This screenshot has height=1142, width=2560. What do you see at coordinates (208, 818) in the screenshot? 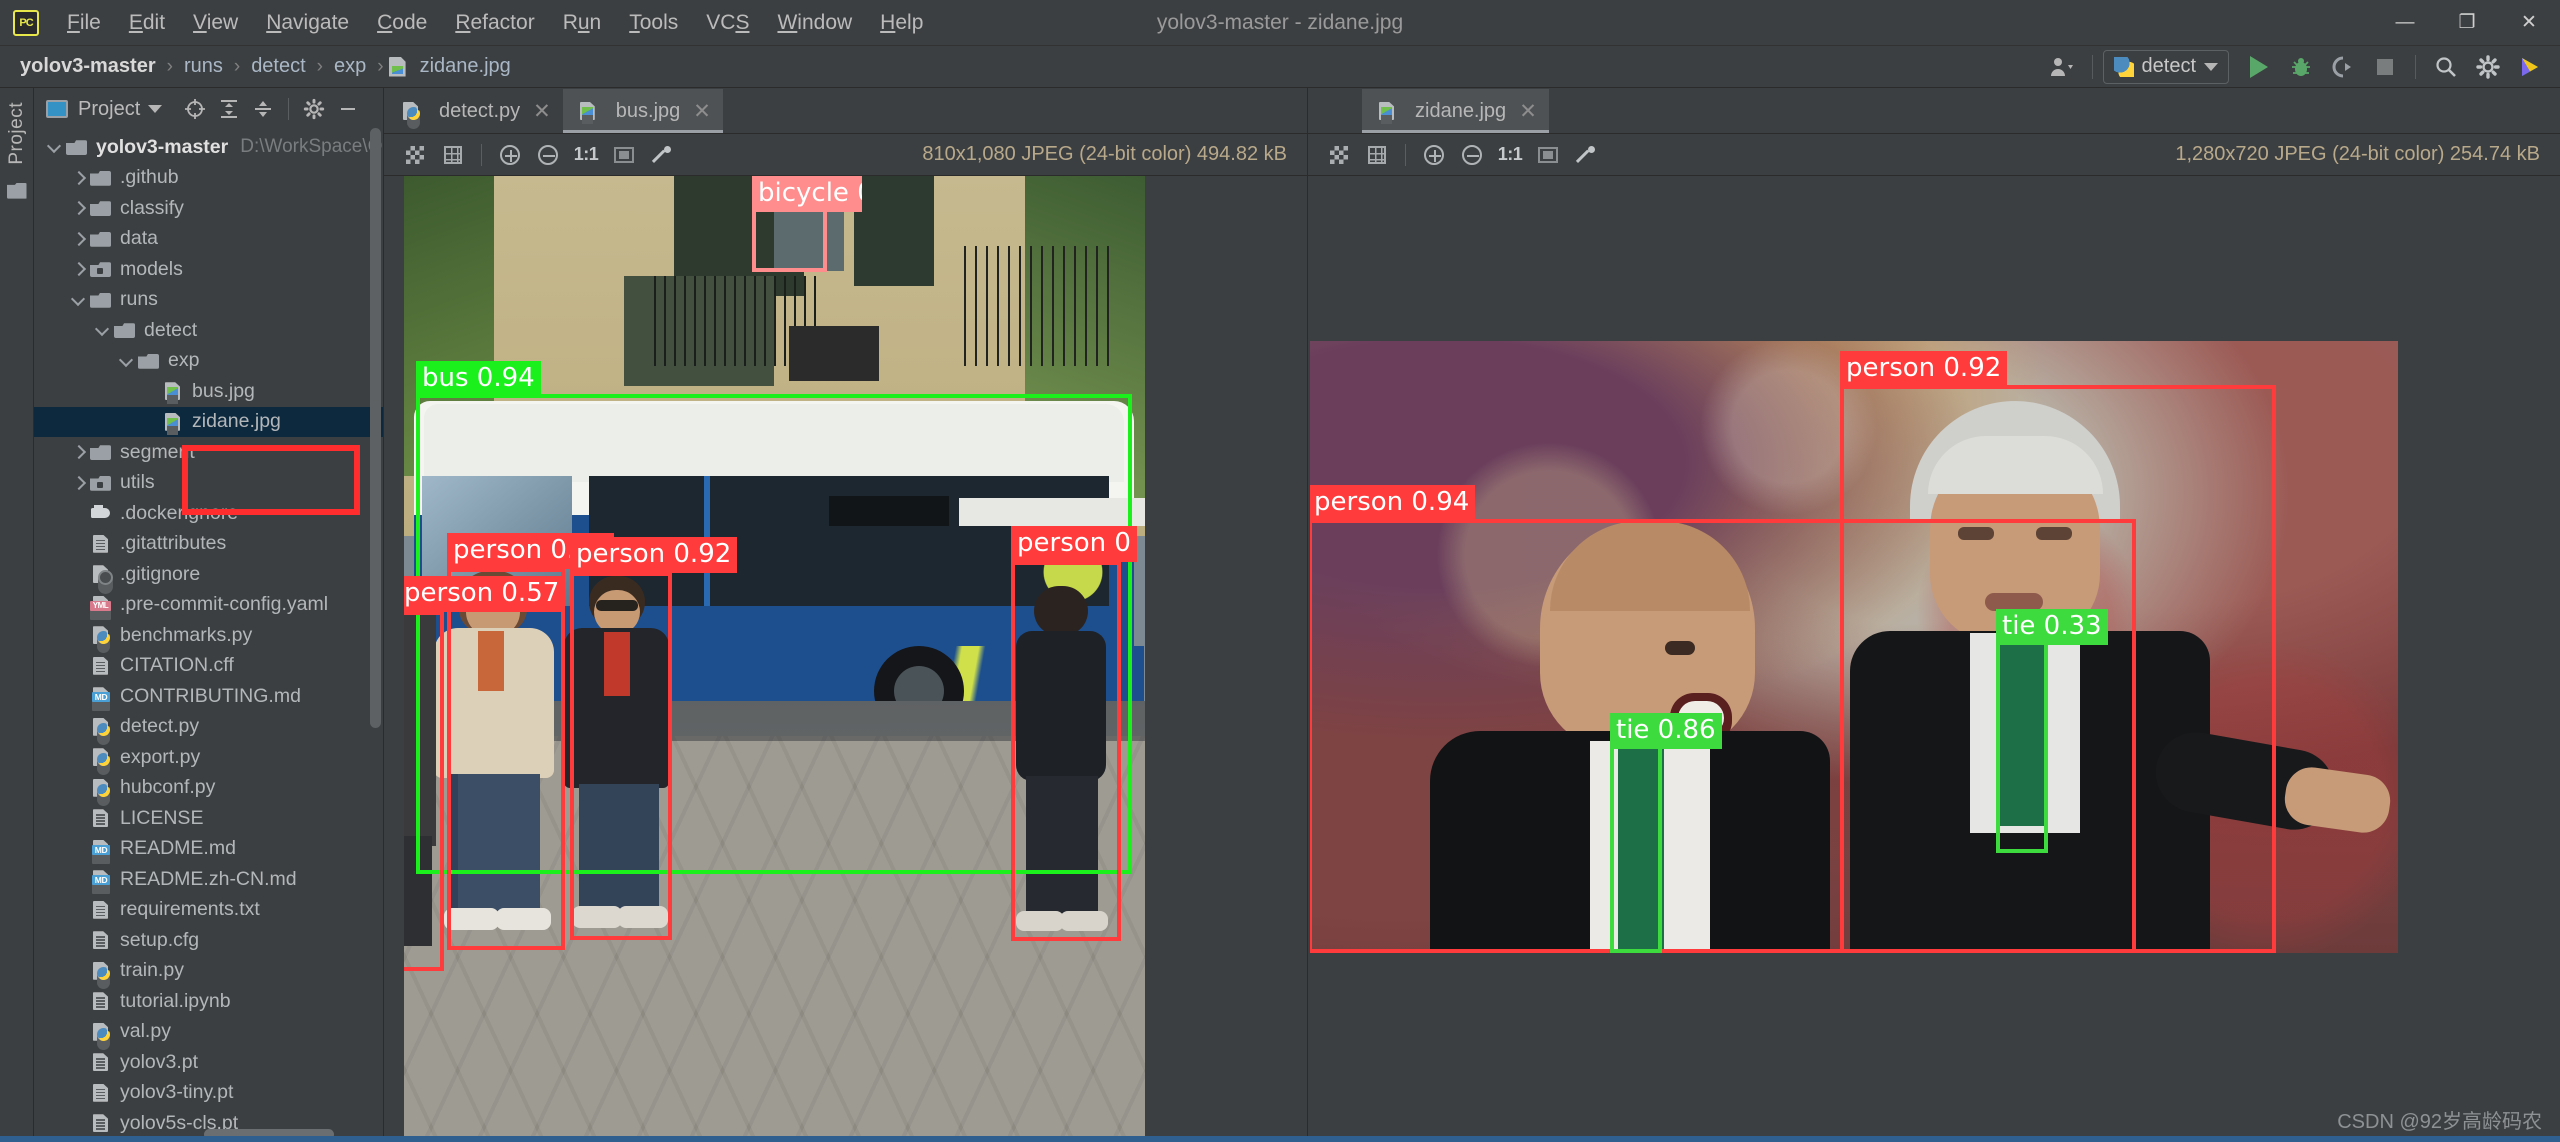
I see `tree-row-license: LICENSE` at bounding box center [208, 818].